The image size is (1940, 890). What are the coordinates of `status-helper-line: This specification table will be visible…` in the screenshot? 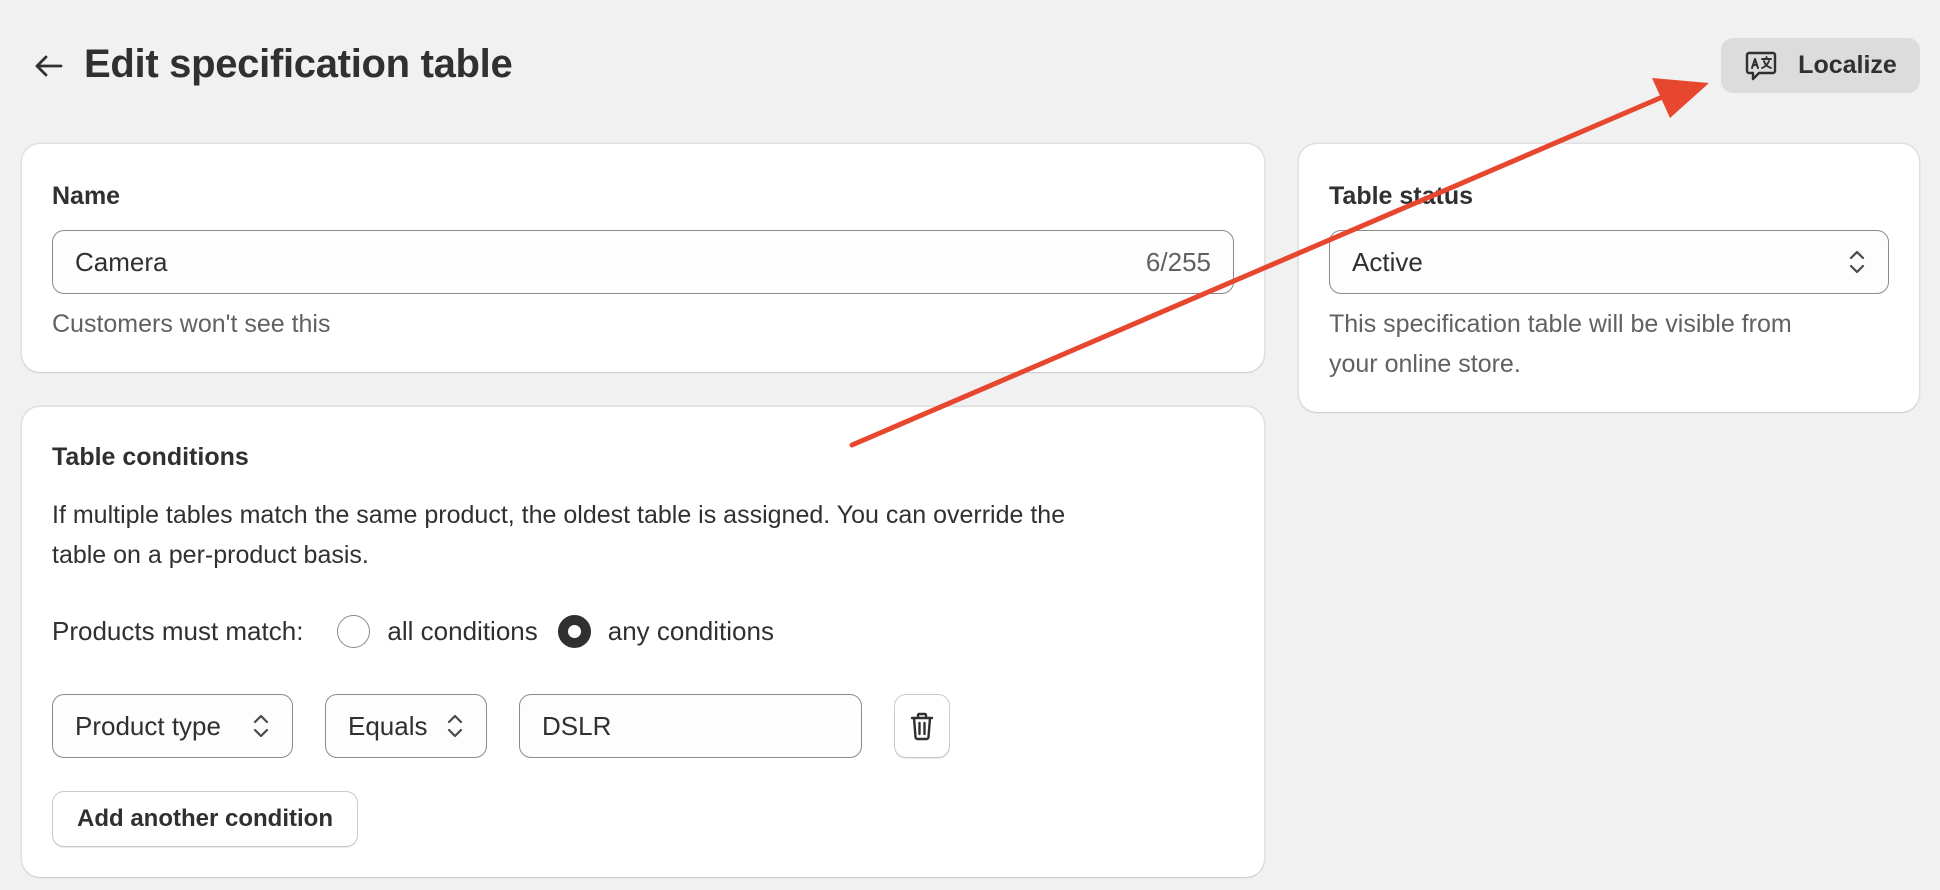 It's located at (1560, 324).